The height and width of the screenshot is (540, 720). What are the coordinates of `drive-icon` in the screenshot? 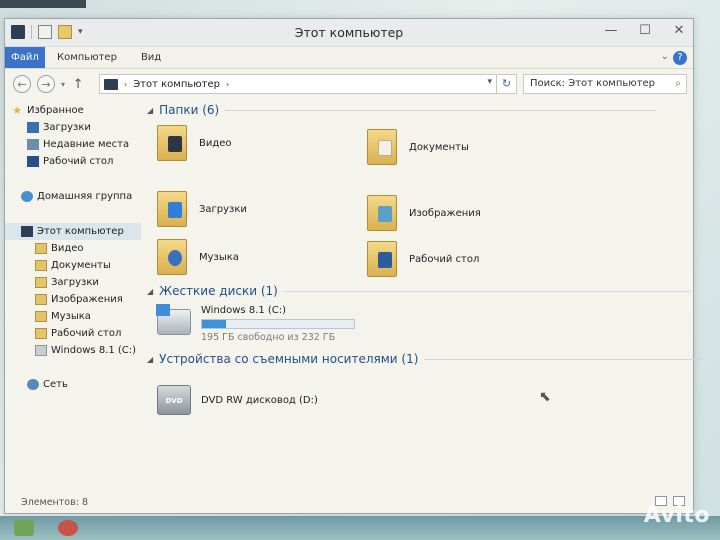 It's located at (41, 350).